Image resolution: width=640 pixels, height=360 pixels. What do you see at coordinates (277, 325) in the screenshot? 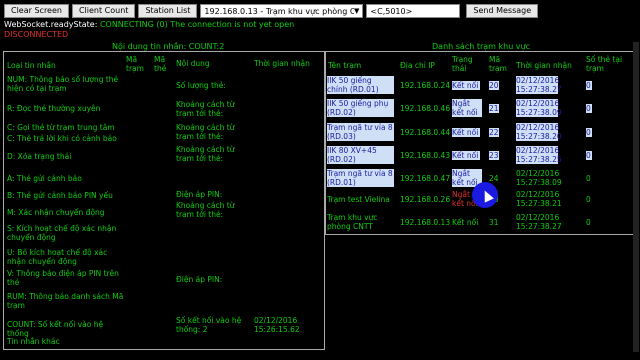
I see `count-time: 02/12/2016 15:26:15.62` at bounding box center [277, 325].